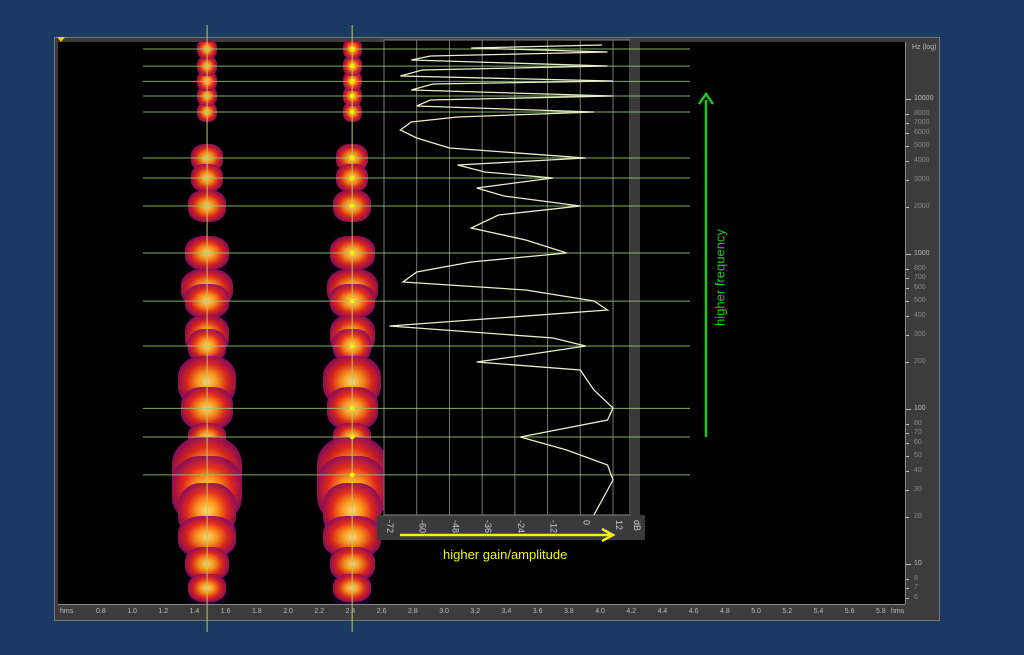 This screenshot has width=1024, height=655. Describe the element at coordinates (818, 611) in the screenshot. I see `time-tick-label: 5.4` at that location.